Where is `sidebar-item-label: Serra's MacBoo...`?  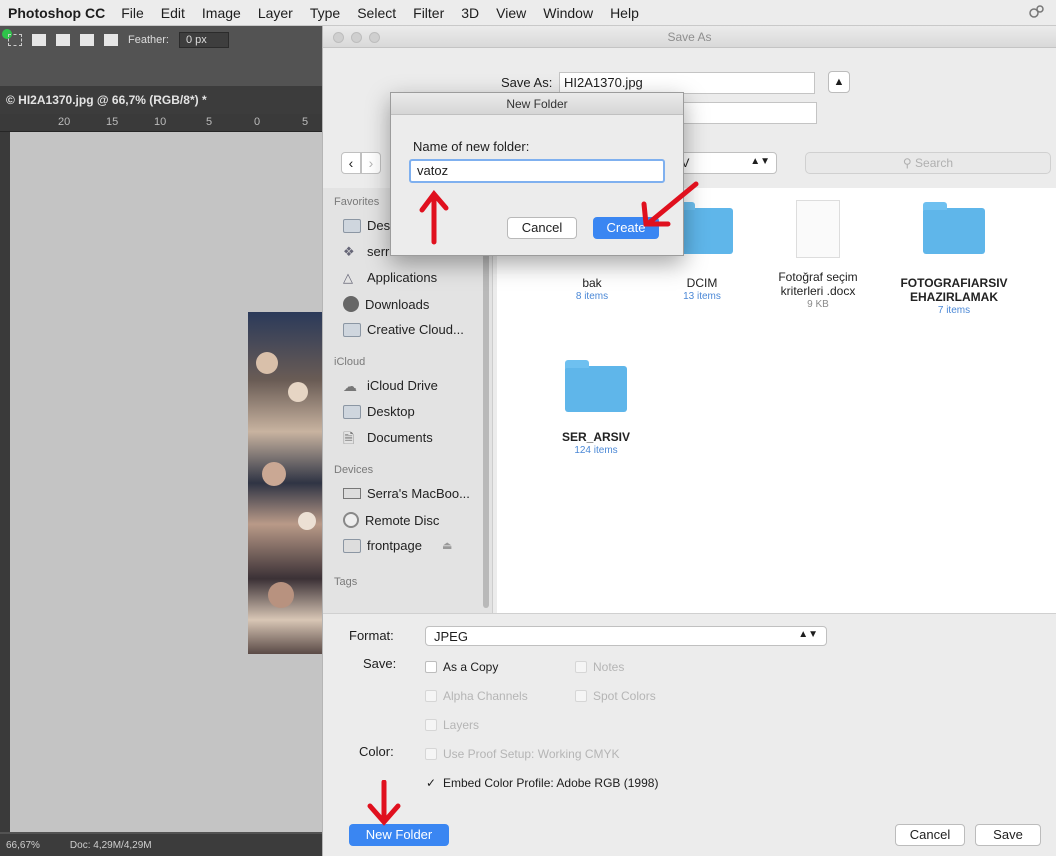
sidebar-item-label: Serra's MacBoo... is located at coordinates (418, 493).